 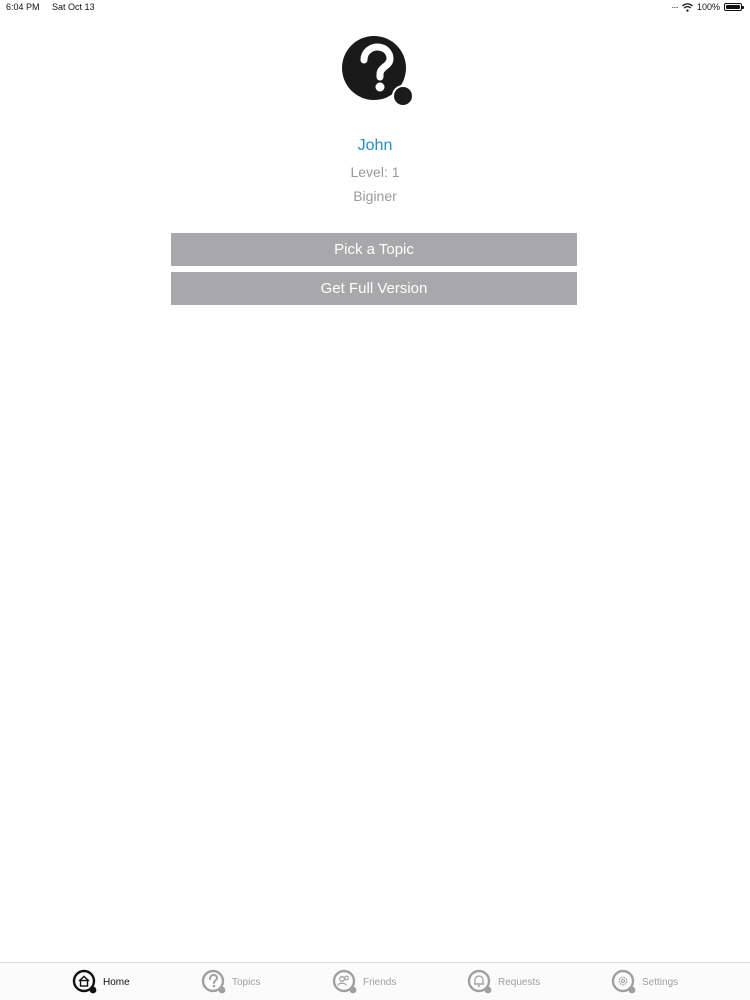 What do you see at coordinates (73, 7) in the screenshot?
I see `status-date: Sat Oct 13` at bounding box center [73, 7].